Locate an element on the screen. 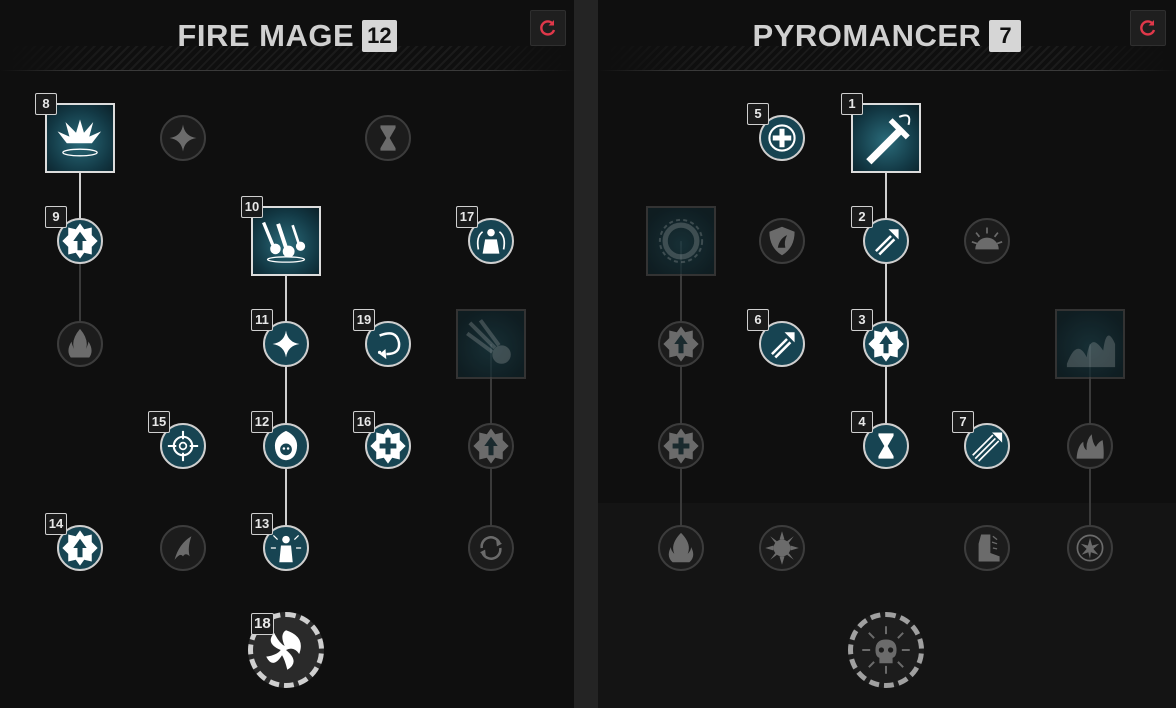 This screenshot has height=708, width=1176. talent-node-fire-burst-badge is located at coordinates (1090, 548).